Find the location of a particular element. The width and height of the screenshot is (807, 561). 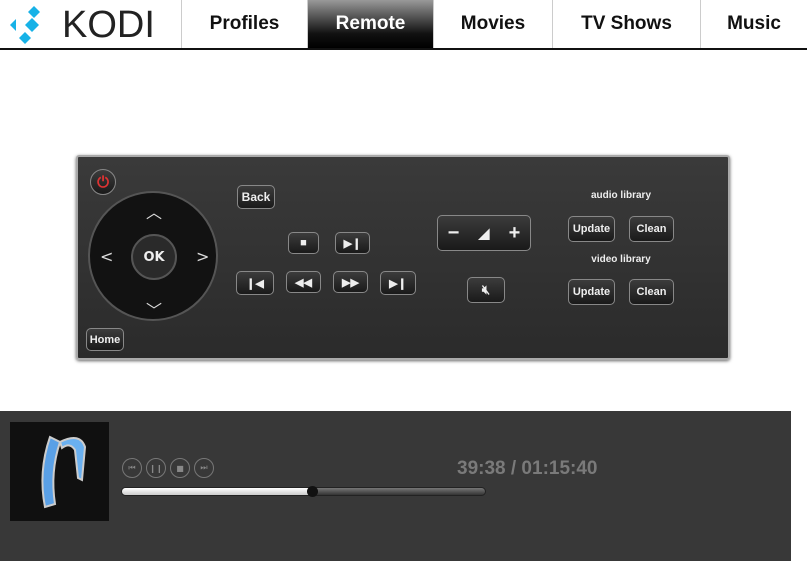

dpad: ︿ ﹀ < > OK is located at coordinates (153, 256).